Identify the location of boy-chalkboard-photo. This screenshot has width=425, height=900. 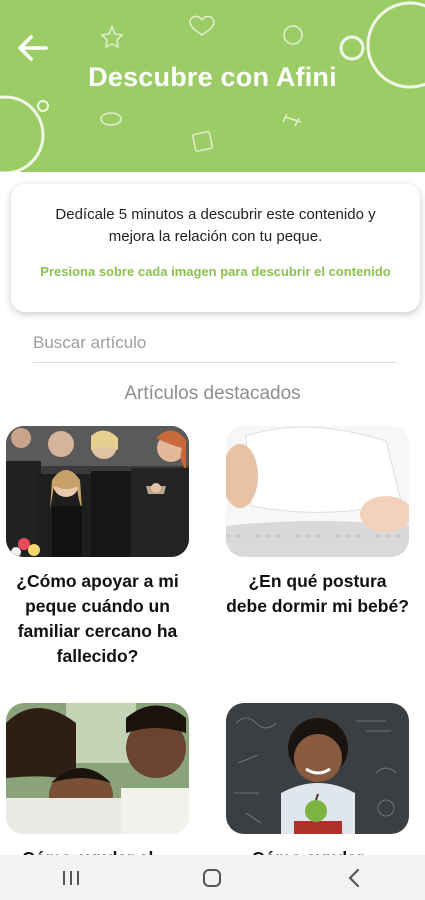
(317, 768).